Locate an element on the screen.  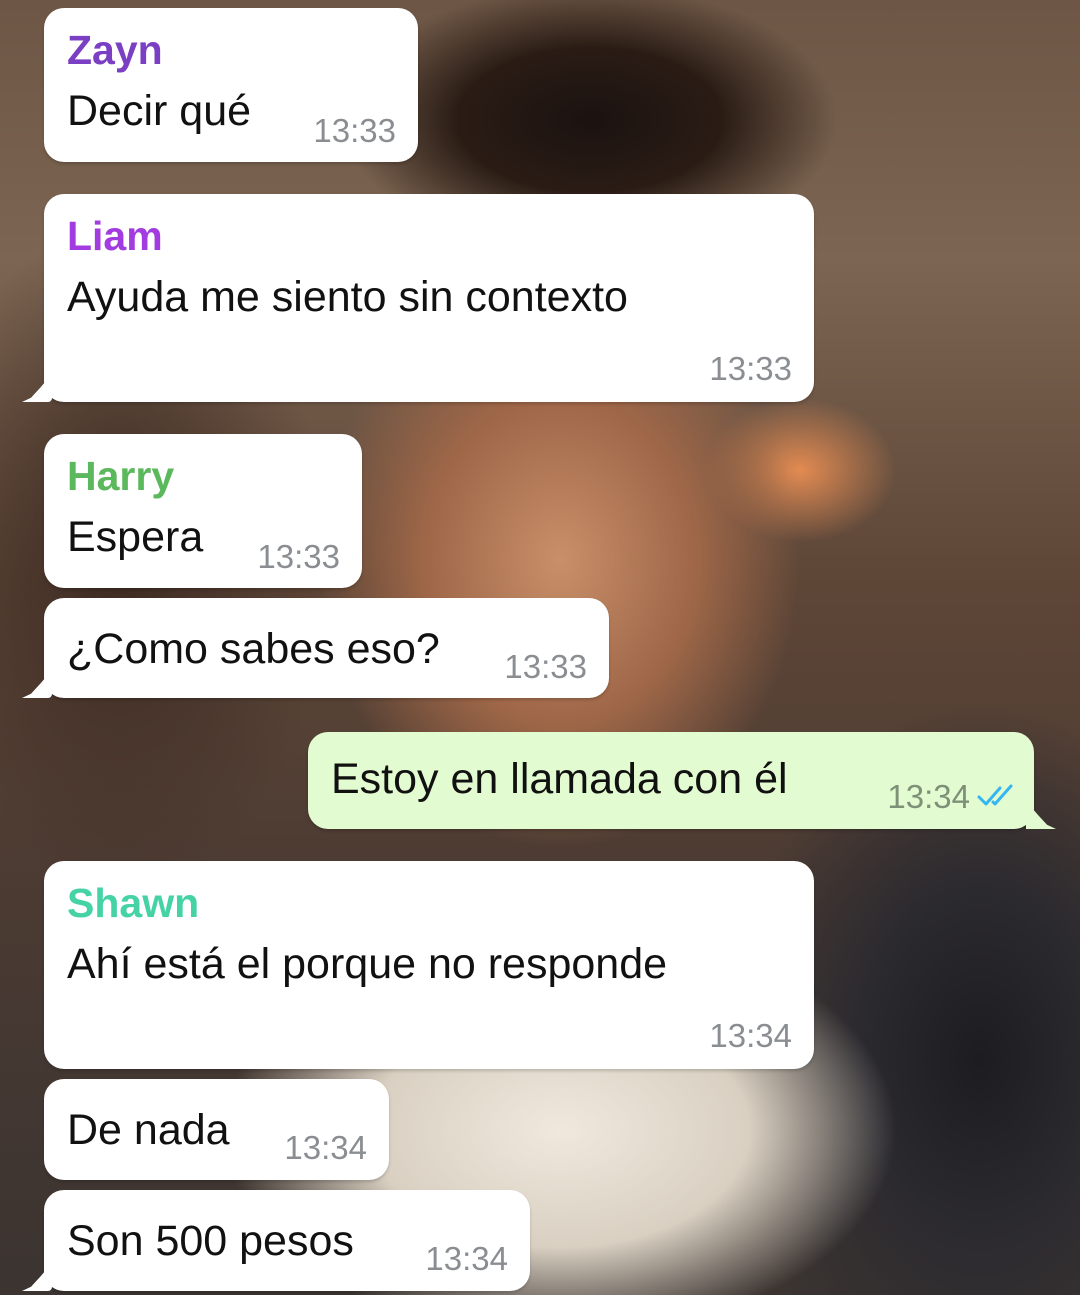
message-bubble-liam: Liam Ayuda me siento sin contexto 13:33 is located at coordinates (429, 298).